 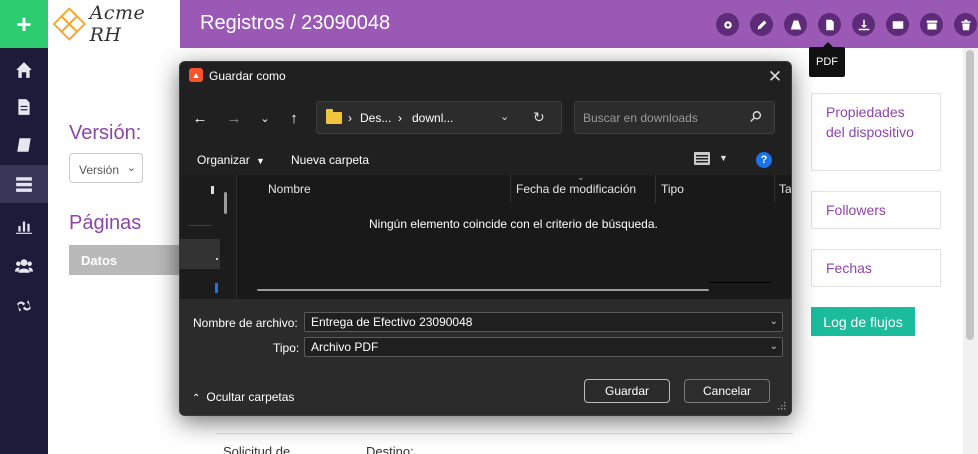 I want to click on field-label-destino: Destino:, so click(x=390, y=449).